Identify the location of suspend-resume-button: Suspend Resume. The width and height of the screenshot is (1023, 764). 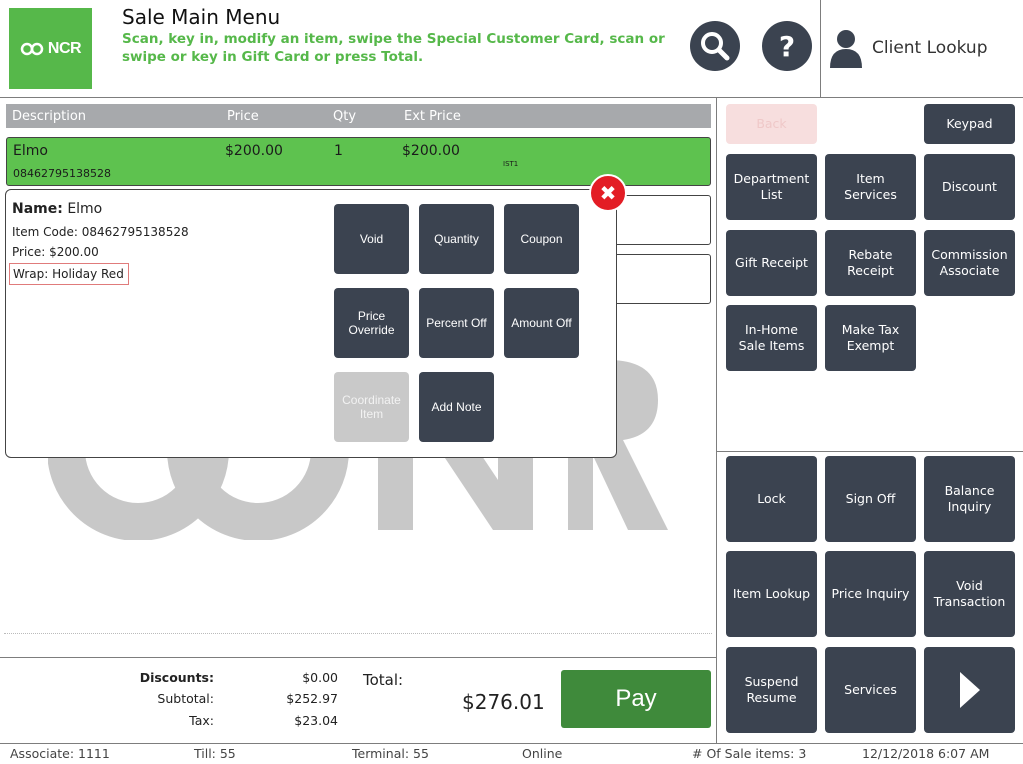
(771, 690).